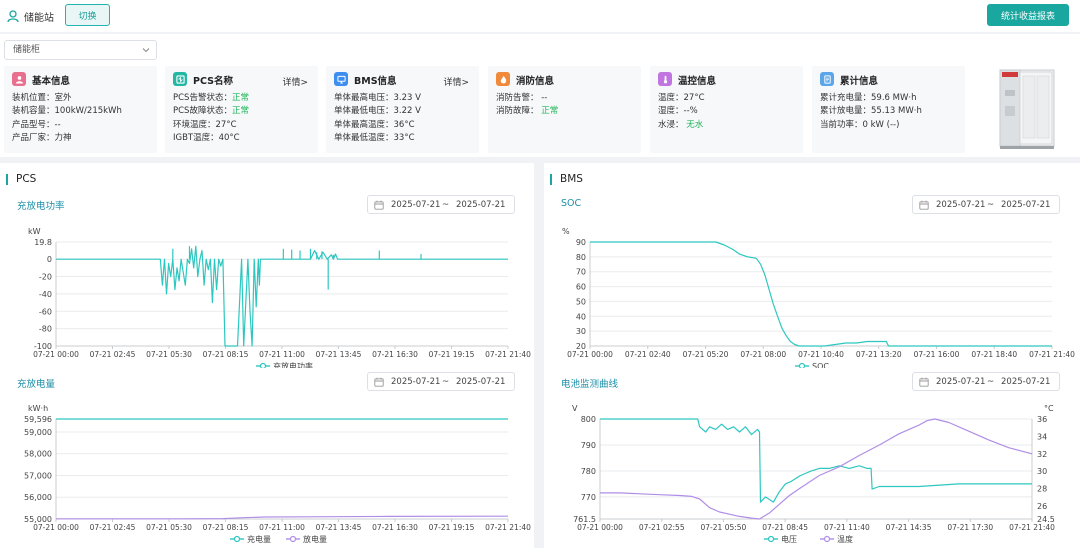 This screenshot has width=1080, height=548. I want to click on series-line-电压, so click(816, 460).